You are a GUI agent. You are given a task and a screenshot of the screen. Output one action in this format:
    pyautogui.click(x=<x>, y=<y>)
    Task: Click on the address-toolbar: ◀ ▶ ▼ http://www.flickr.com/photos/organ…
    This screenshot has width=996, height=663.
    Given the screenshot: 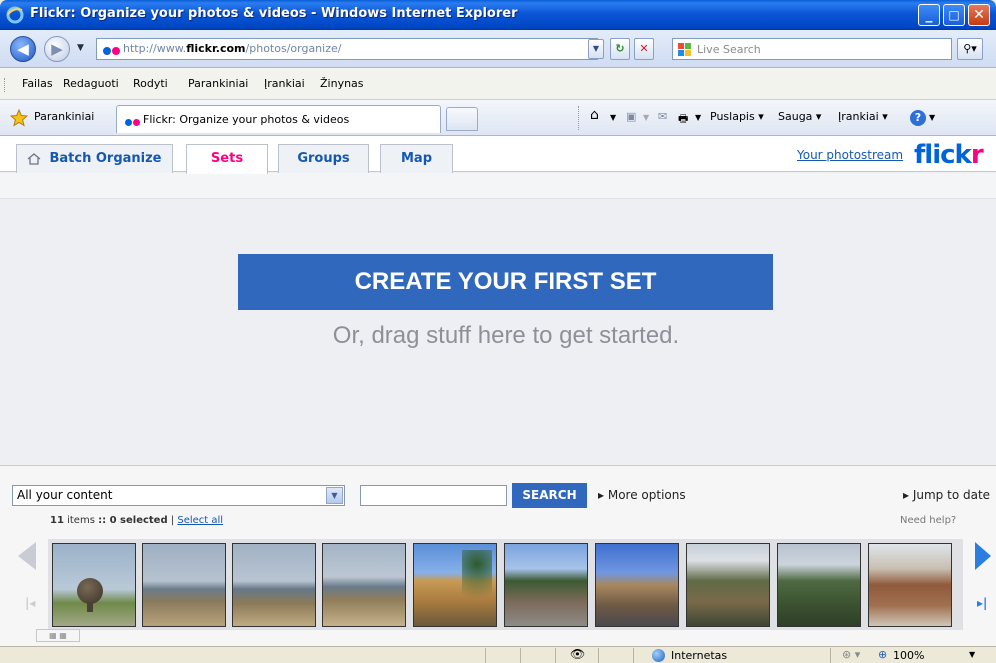 What is the action you would take?
    pyautogui.click(x=498, y=49)
    